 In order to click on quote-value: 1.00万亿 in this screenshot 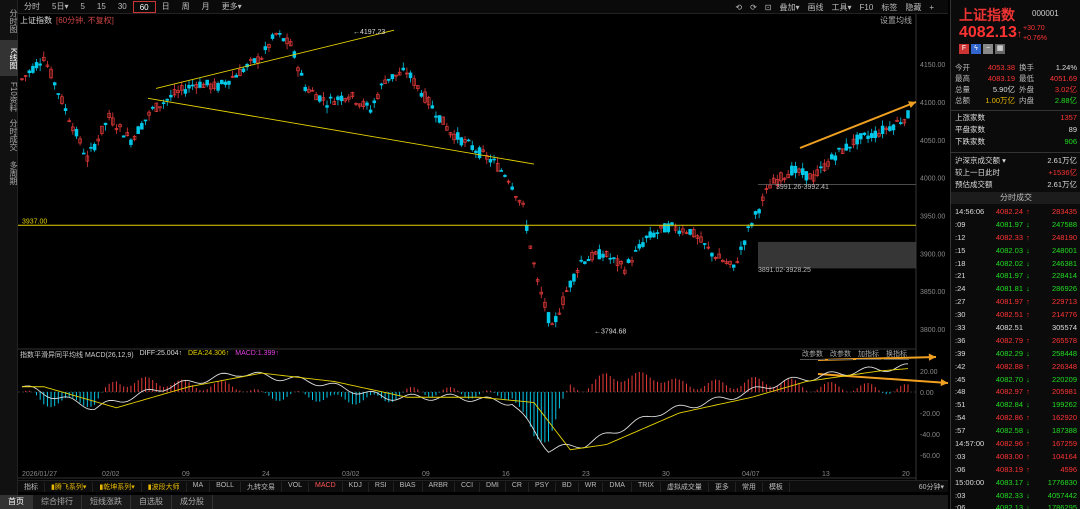, I will do `click(1000, 100)`.